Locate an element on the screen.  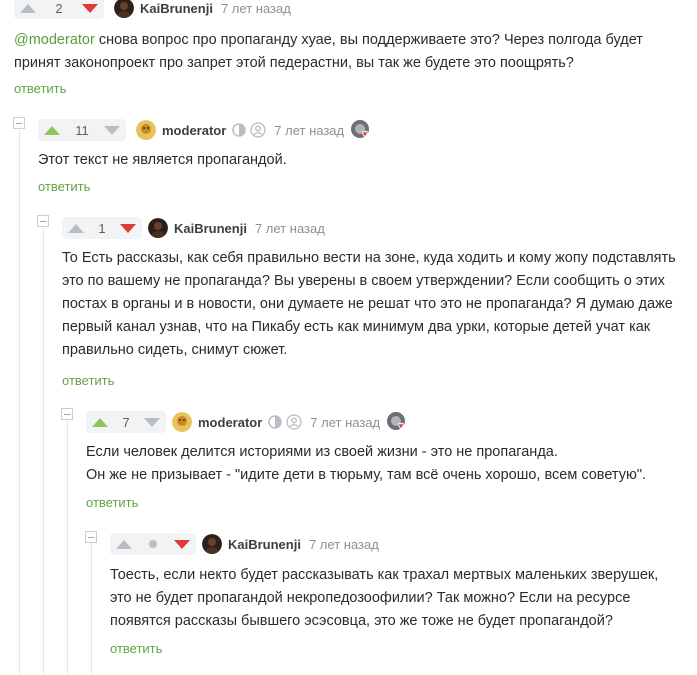
comment-5-header: KaiBrunenji 7 лет назад is located at coordinates (244, 544).